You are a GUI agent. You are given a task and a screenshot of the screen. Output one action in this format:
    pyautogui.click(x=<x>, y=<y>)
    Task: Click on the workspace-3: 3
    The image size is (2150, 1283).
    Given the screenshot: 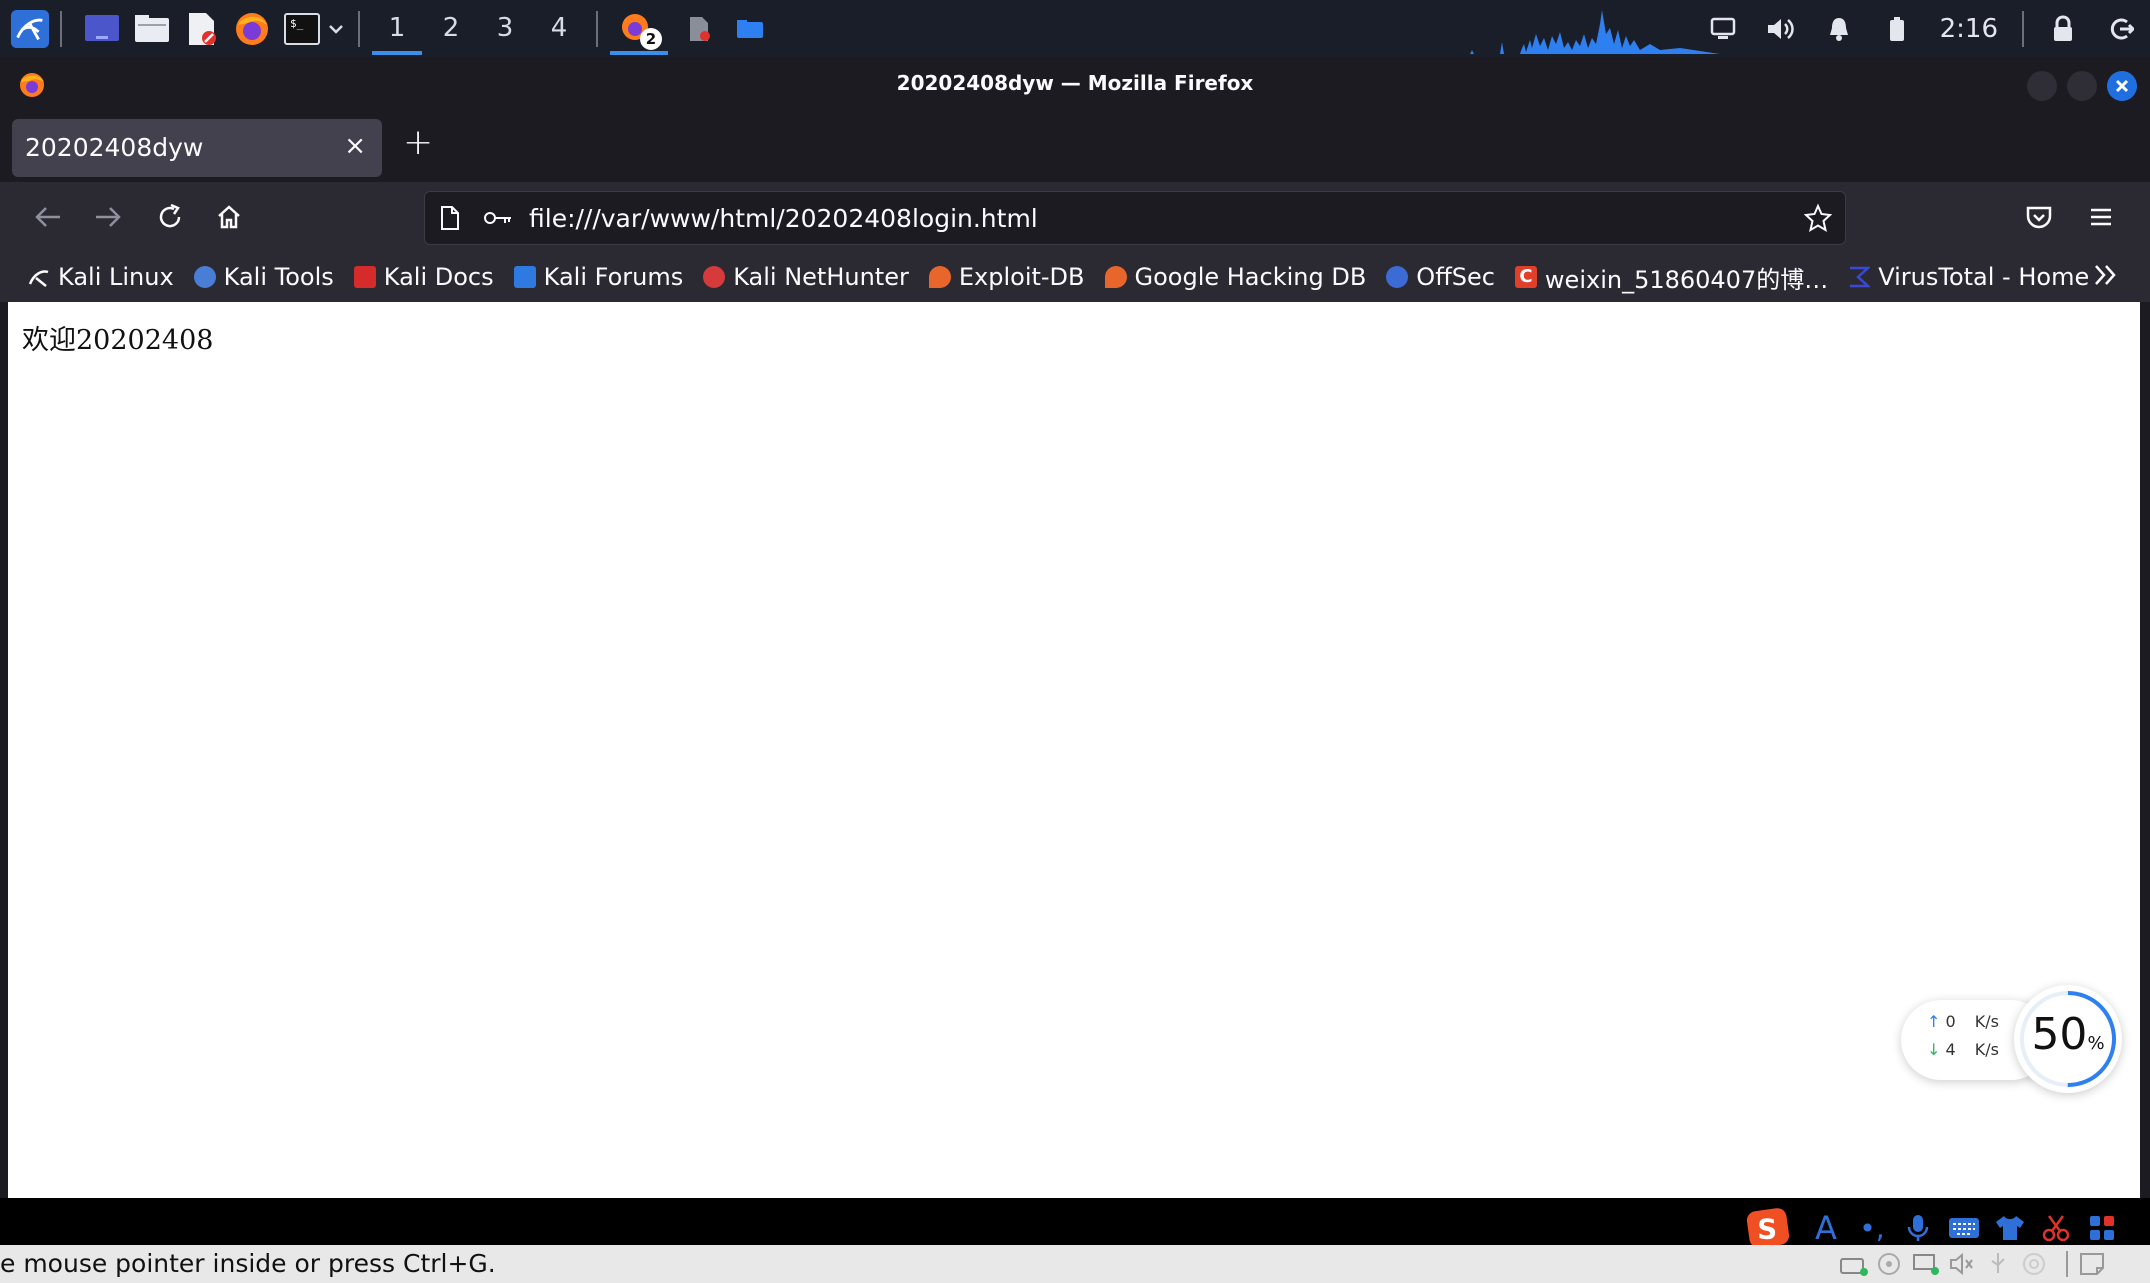 What is the action you would take?
    pyautogui.click(x=505, y=28)
    